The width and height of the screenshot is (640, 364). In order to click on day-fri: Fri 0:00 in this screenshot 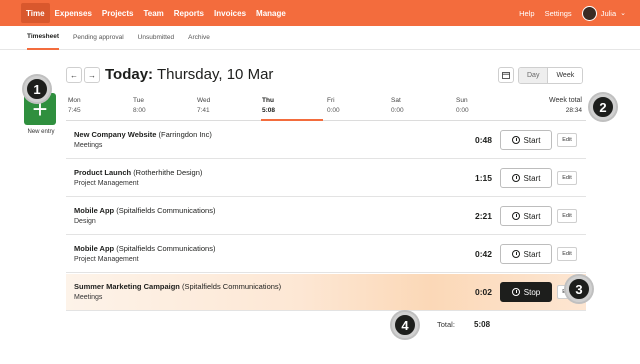, I will do `click(333, 105)`.